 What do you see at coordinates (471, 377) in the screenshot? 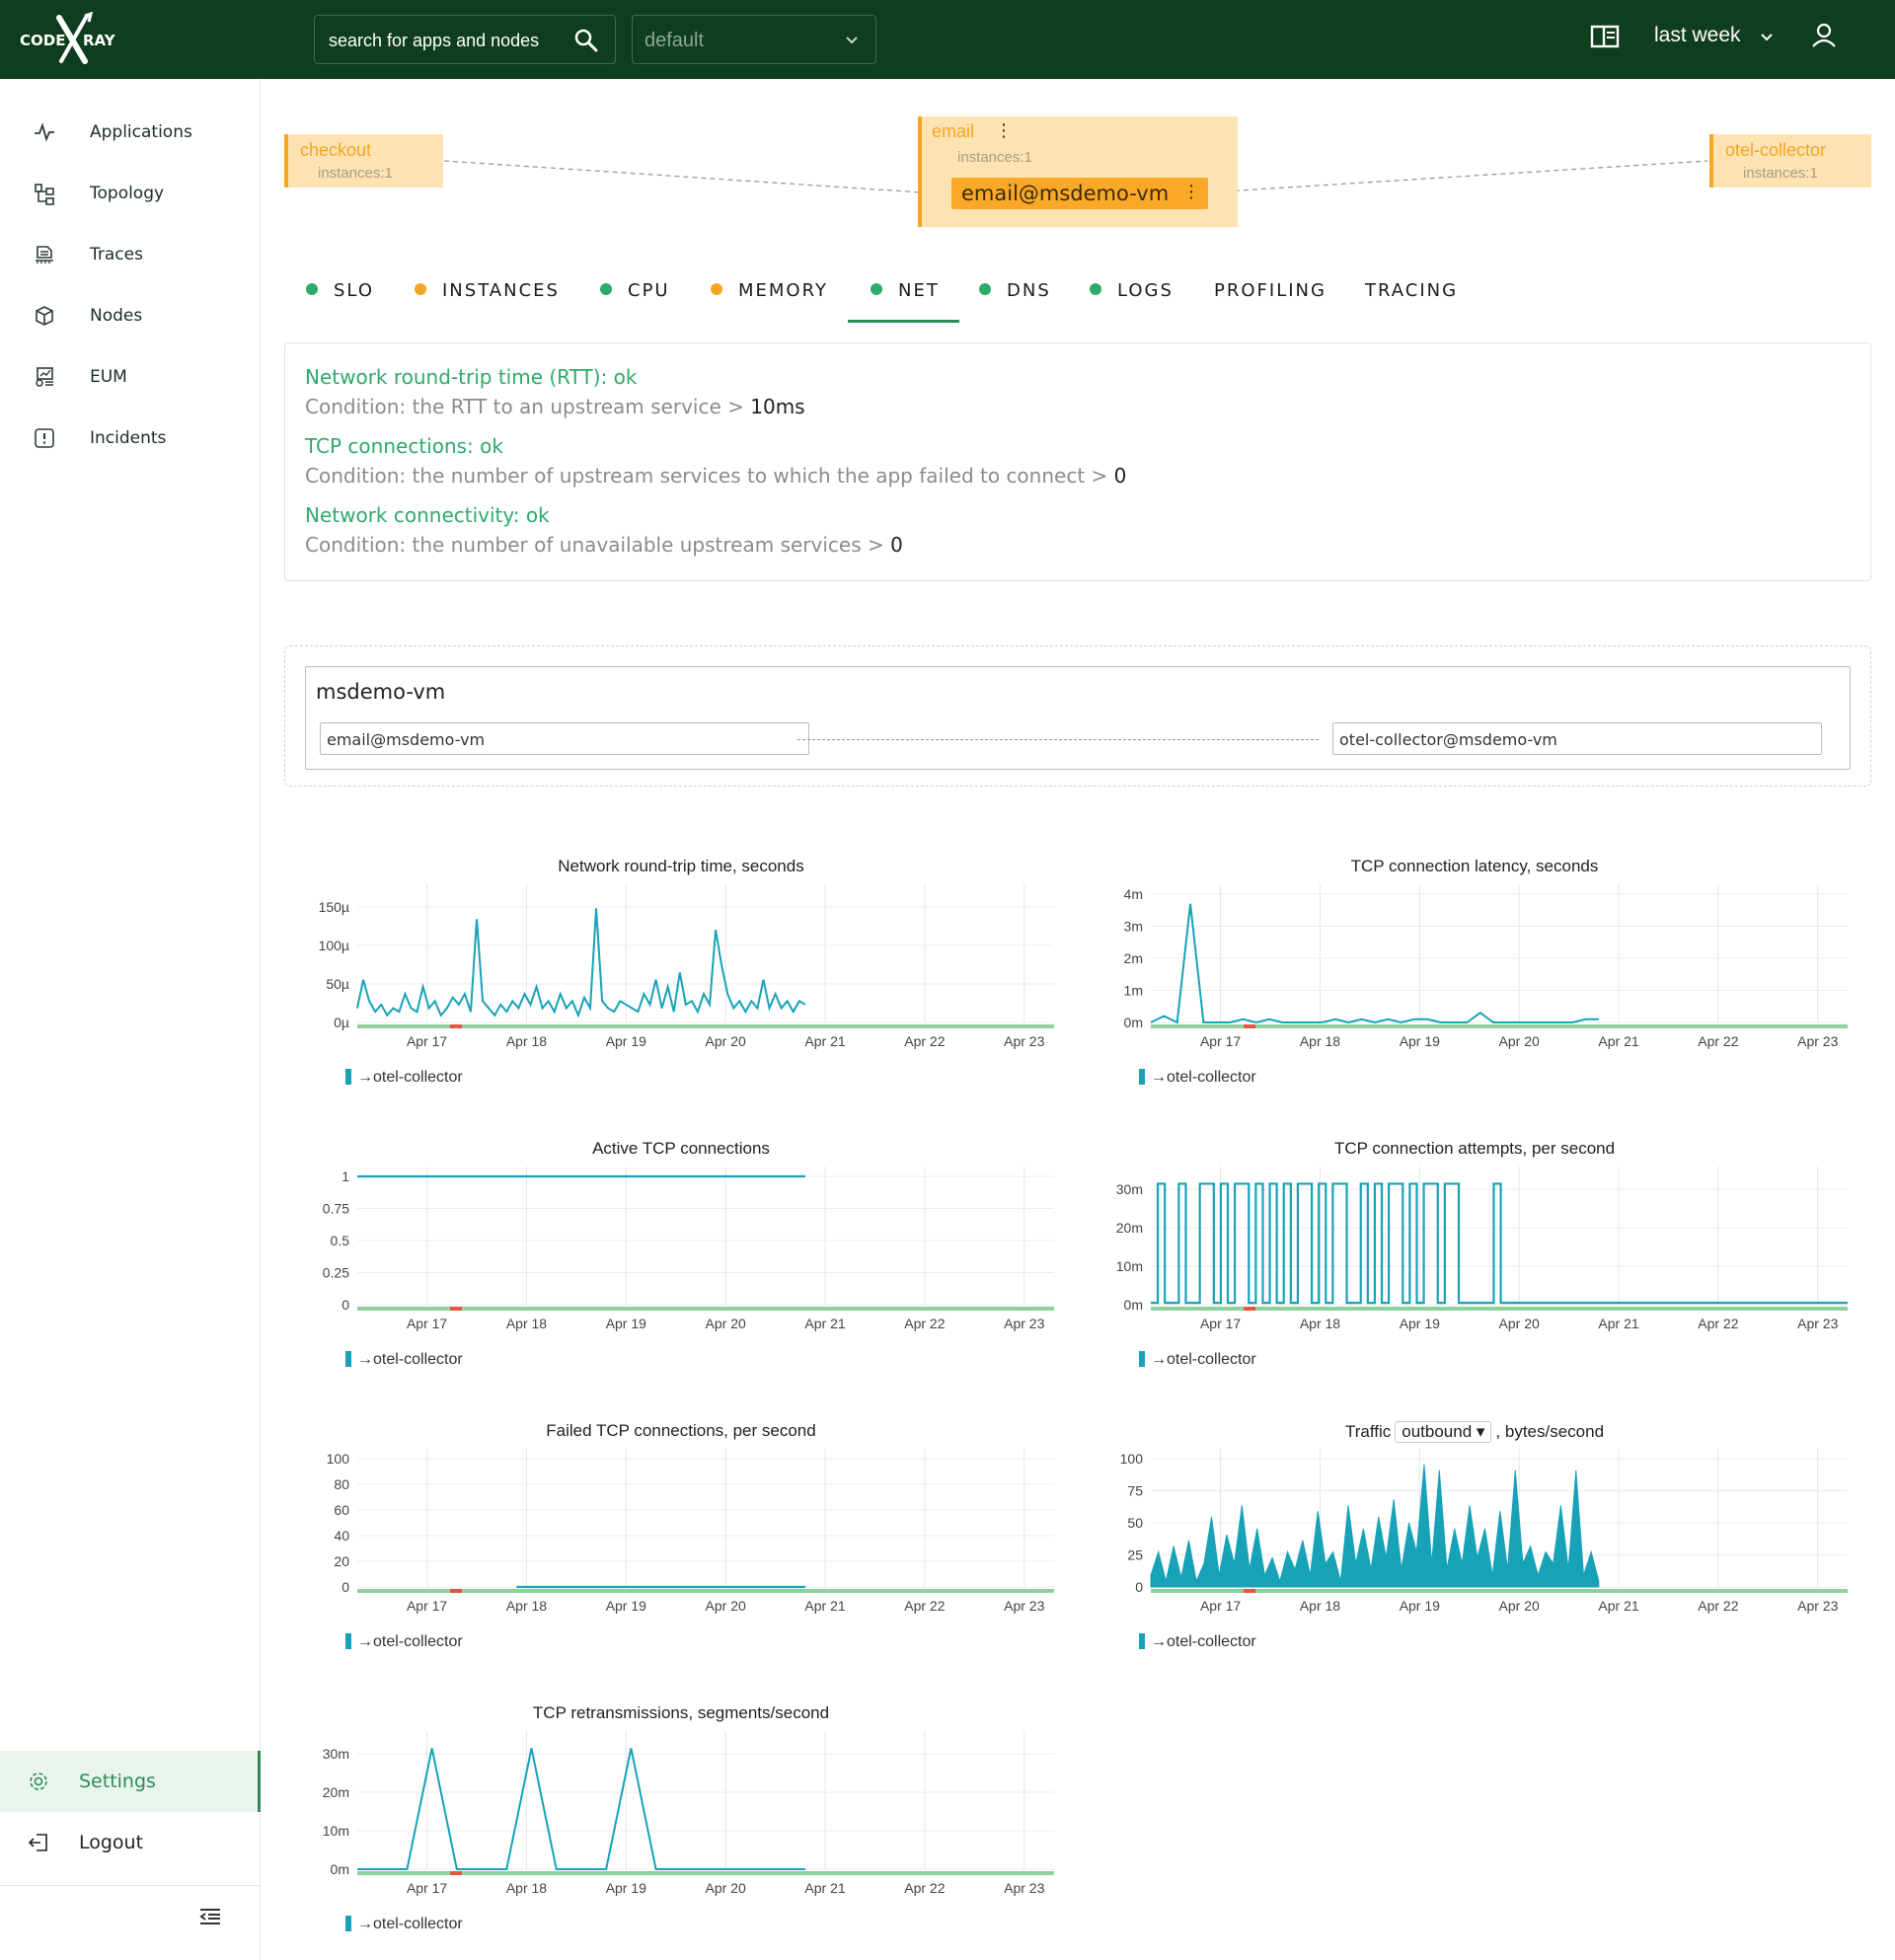
I see `check-title: Network round-trip time (RTT): ok` at bounding box center [471, 377].